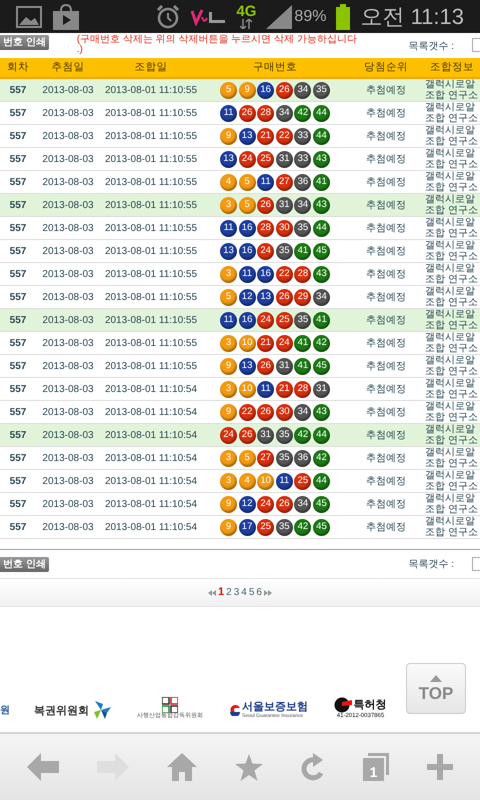 The image size is (480, 800). What do you see at coordinates (18, 67) in the screenshot?
I see `column-header: 회차` at bounding box center [18, 67].